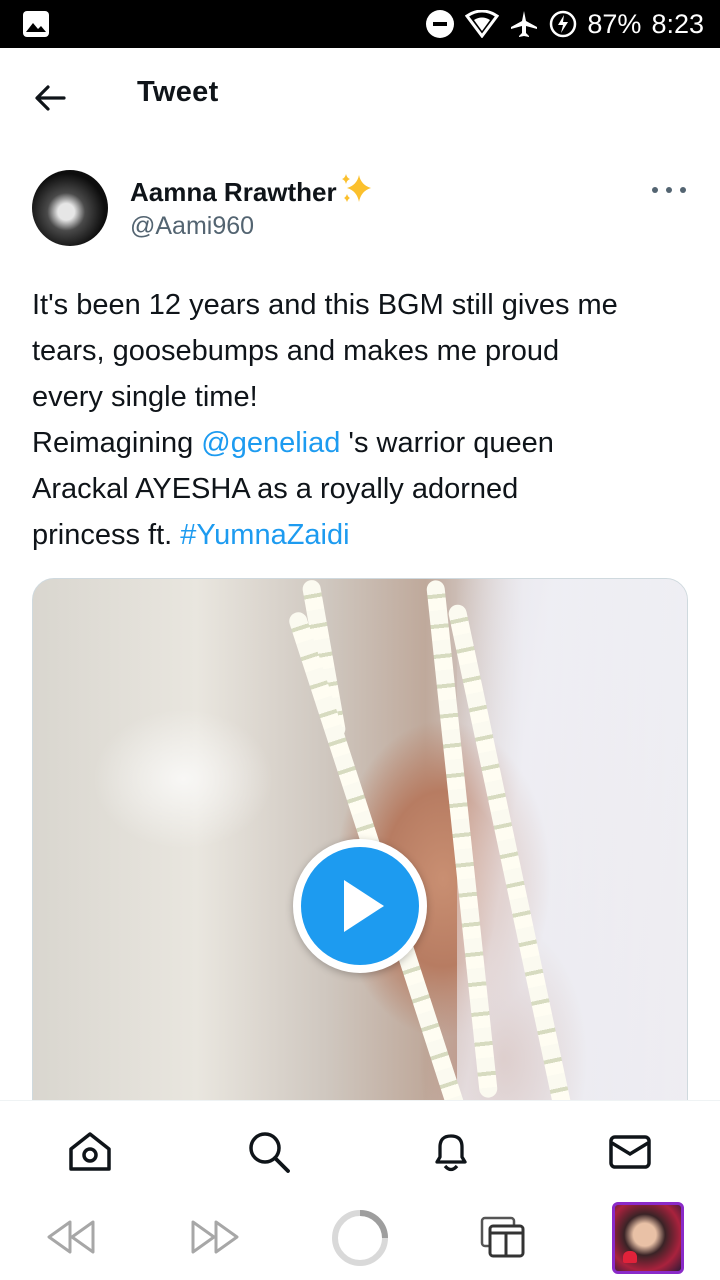  Describe the element at coordinates (252, 192) in the screenshot. I see `author-name: Aamna Rrawther` at that location.